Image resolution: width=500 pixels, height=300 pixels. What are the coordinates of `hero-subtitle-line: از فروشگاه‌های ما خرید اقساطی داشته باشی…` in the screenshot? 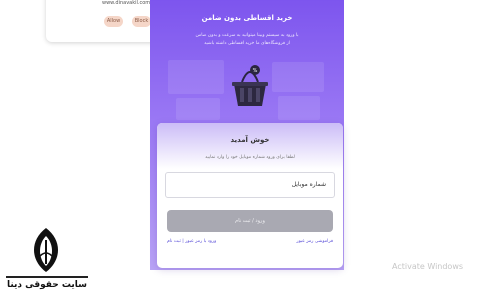 It's located at (247, 43).